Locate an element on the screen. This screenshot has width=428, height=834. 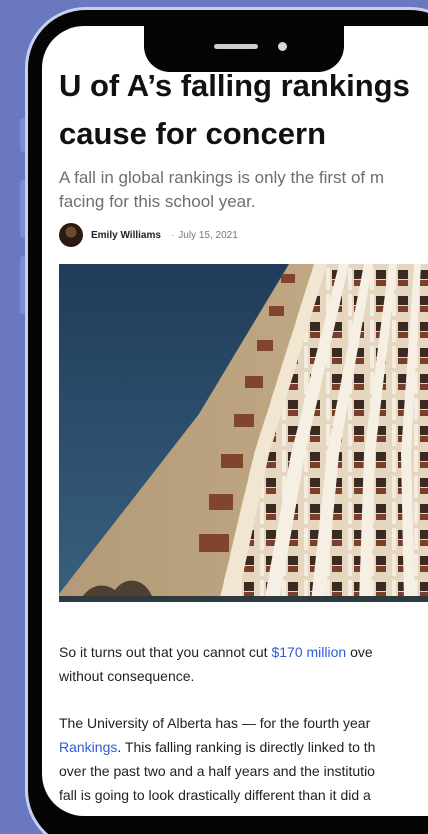
author-name: Emily Williams is located at coordinates (126, 235).